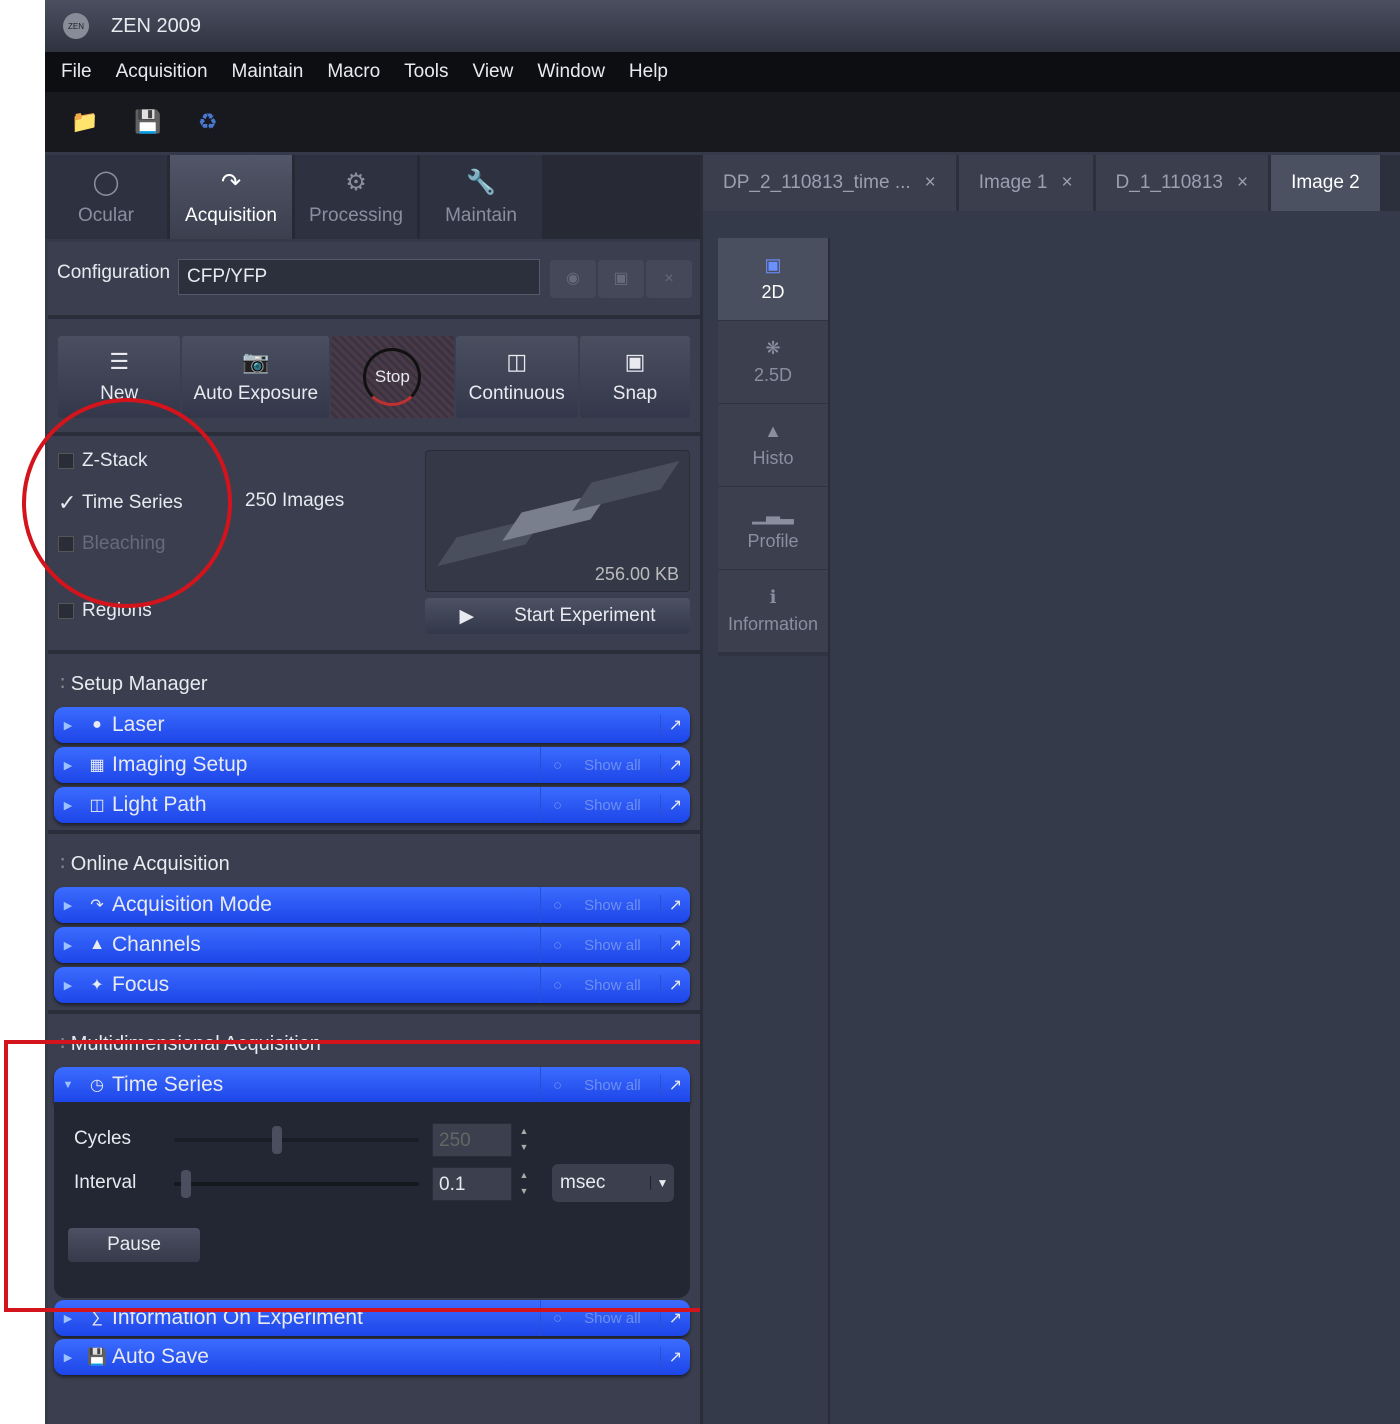 The image size is (1400, 1424). Describe the element at coordinates (256, 377) in the screenshot. I see `auto-exposure-button: 📷 Auto Exposure` at that location.